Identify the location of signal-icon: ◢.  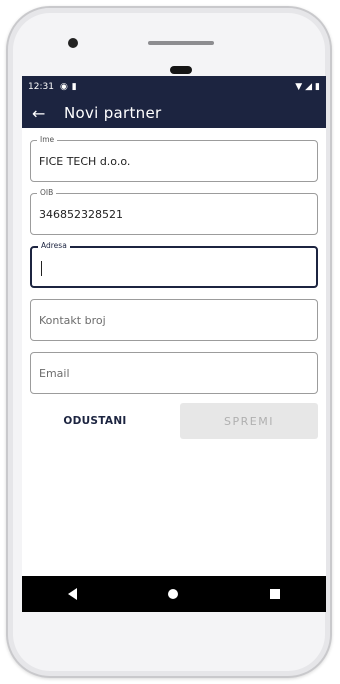
(309, 87).